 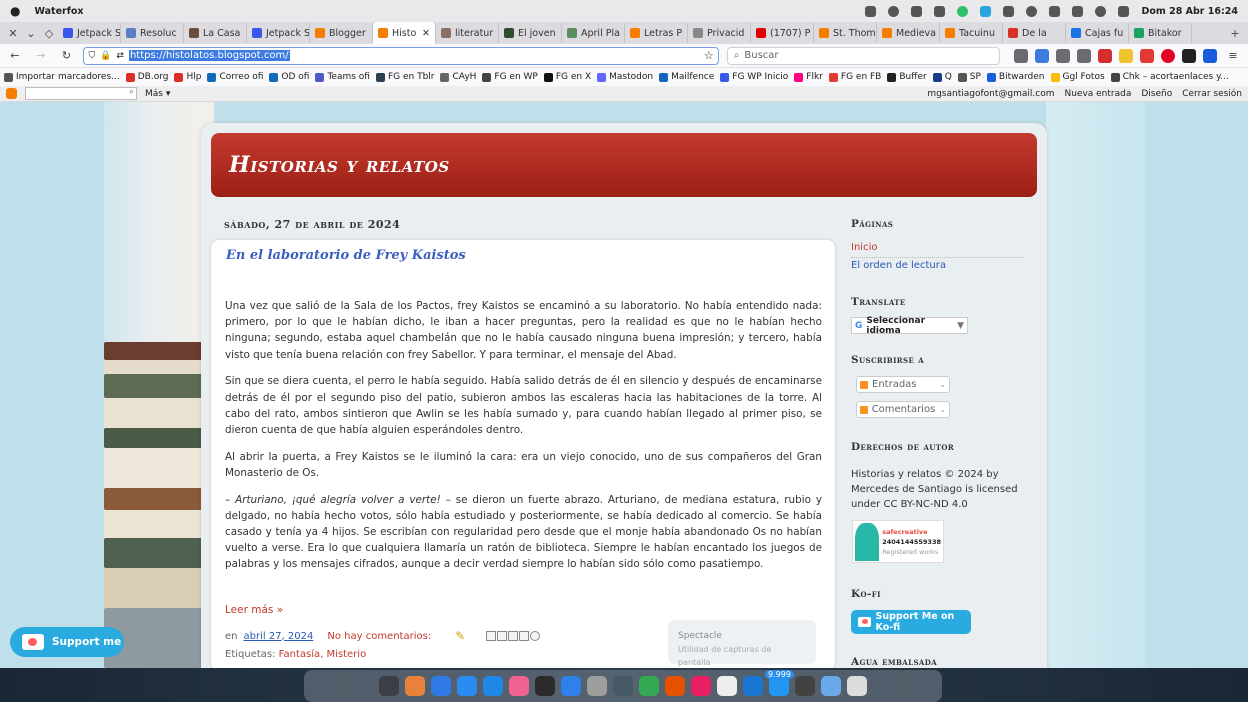 I want to click on tracking-icon: ⇄, so click(x=120, y=56).